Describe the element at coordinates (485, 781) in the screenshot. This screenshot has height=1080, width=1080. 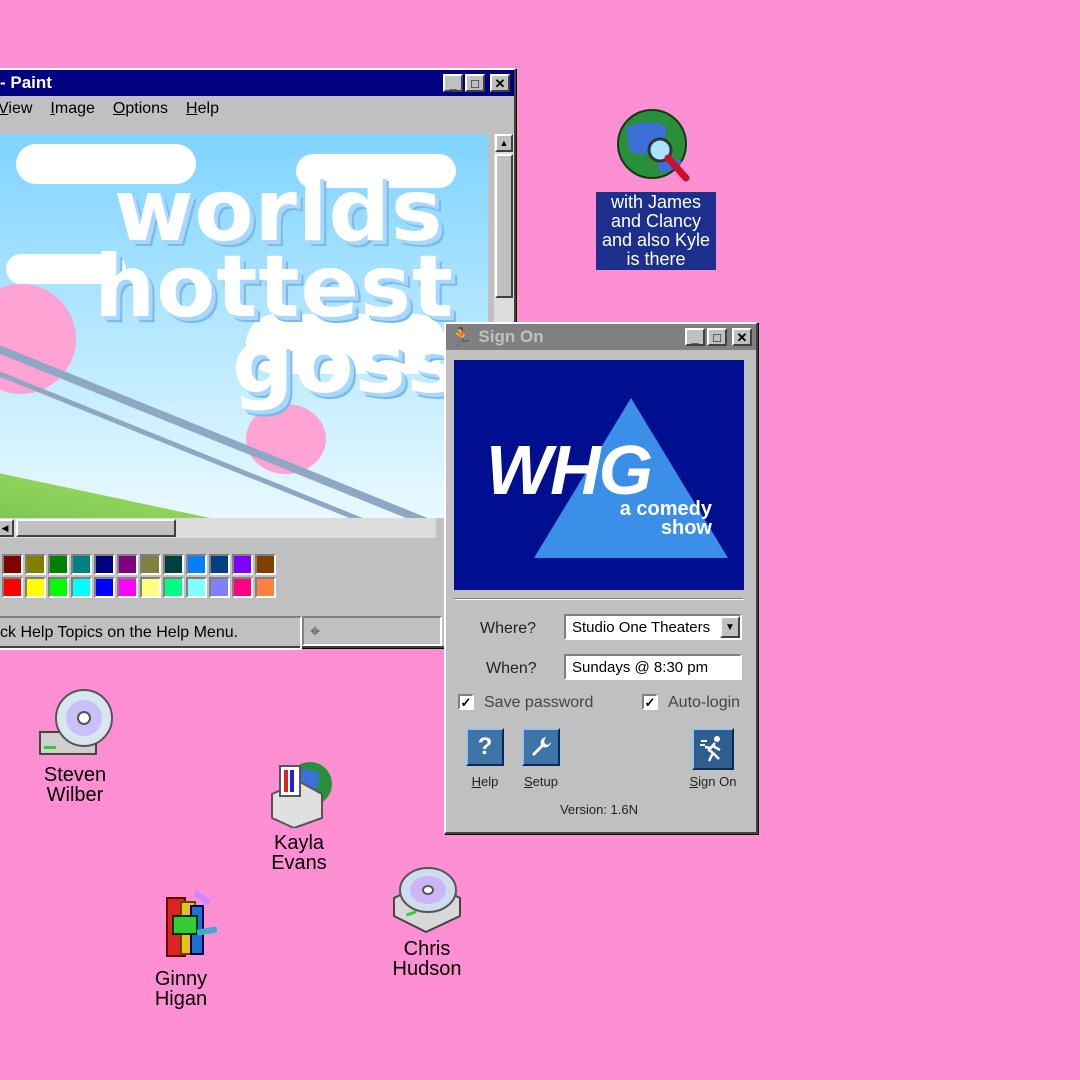
I see `help-label: Help` at that location.